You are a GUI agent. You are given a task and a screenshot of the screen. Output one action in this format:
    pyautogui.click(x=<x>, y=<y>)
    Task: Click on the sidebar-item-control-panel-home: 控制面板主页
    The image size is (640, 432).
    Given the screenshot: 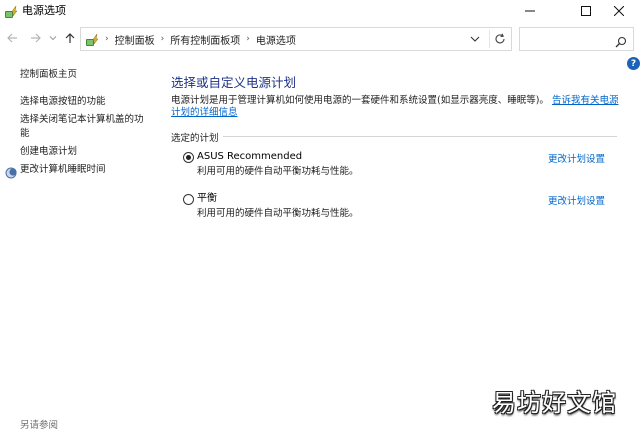 What is the action you would take?
    pyautogui.click(x=48, y=75)
    